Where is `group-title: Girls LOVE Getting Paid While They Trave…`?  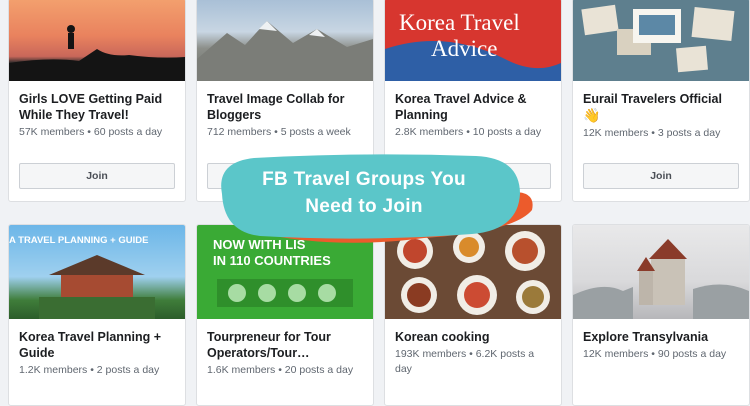 group-title: Girls LOVE Getting Paid While They Trave… is located at coordinates (97, 107).